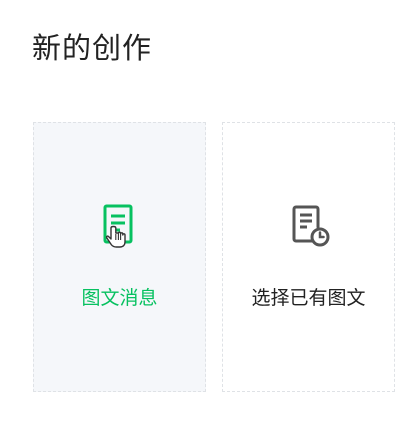  What do you see at coordinates (92, 48) in the screenshot?
I see `page-title: 新的创作` at bounding box center [92, 48].